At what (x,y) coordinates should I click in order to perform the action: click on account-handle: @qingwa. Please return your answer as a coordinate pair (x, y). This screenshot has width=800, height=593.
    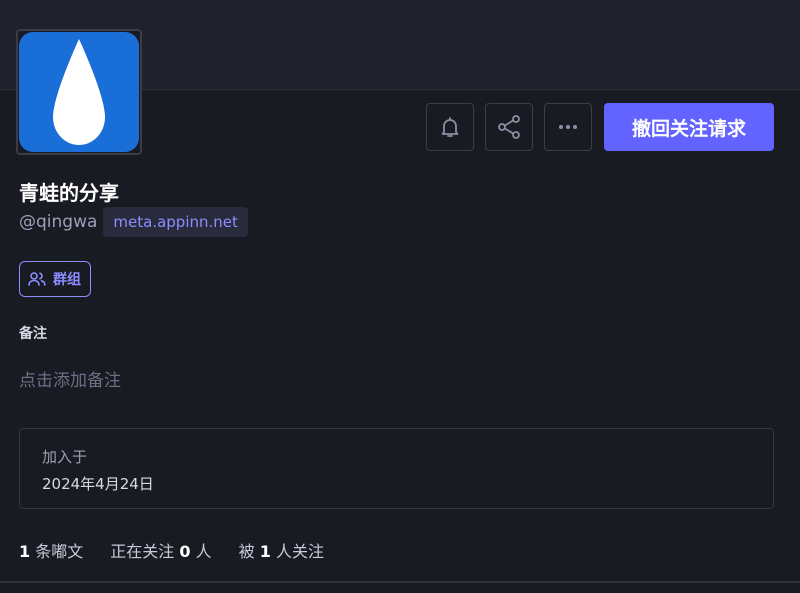
    Looking at the image, I should click on (58, 222).